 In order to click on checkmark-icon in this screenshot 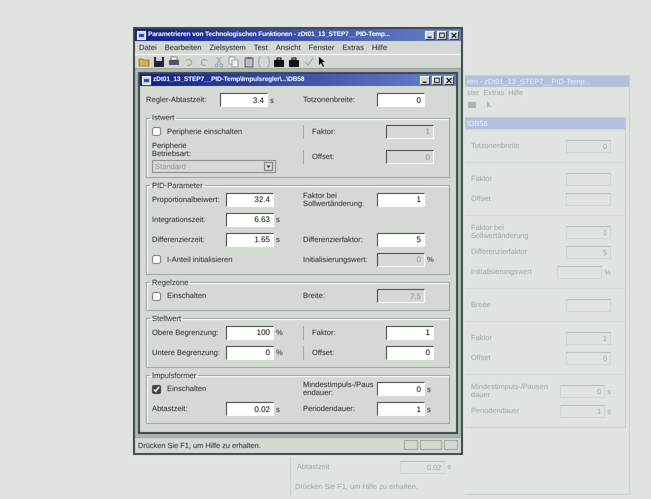, I will do `click(309, 62)`.